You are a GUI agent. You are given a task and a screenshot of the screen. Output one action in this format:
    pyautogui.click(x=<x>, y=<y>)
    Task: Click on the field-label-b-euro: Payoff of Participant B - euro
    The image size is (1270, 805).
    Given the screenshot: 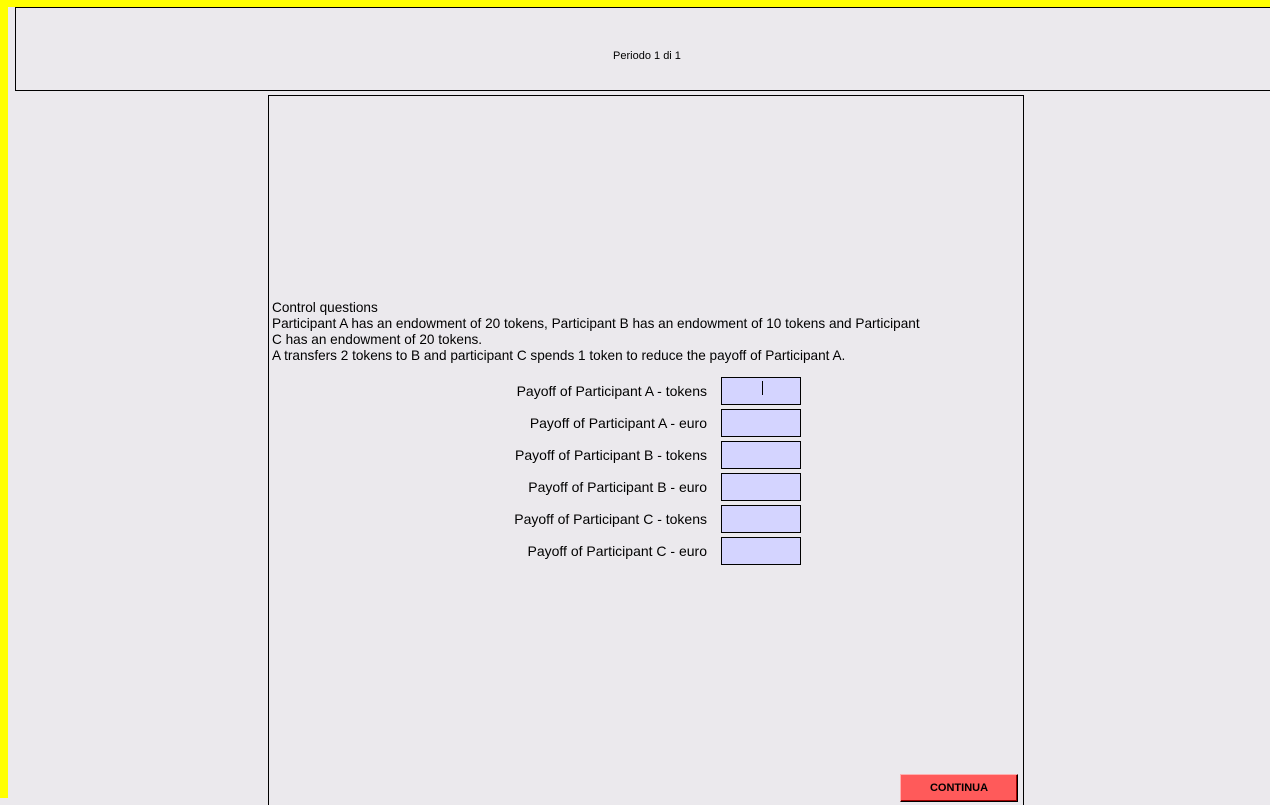 What is the action you would take?
    pyautogui.click(x=617, y=487)
    